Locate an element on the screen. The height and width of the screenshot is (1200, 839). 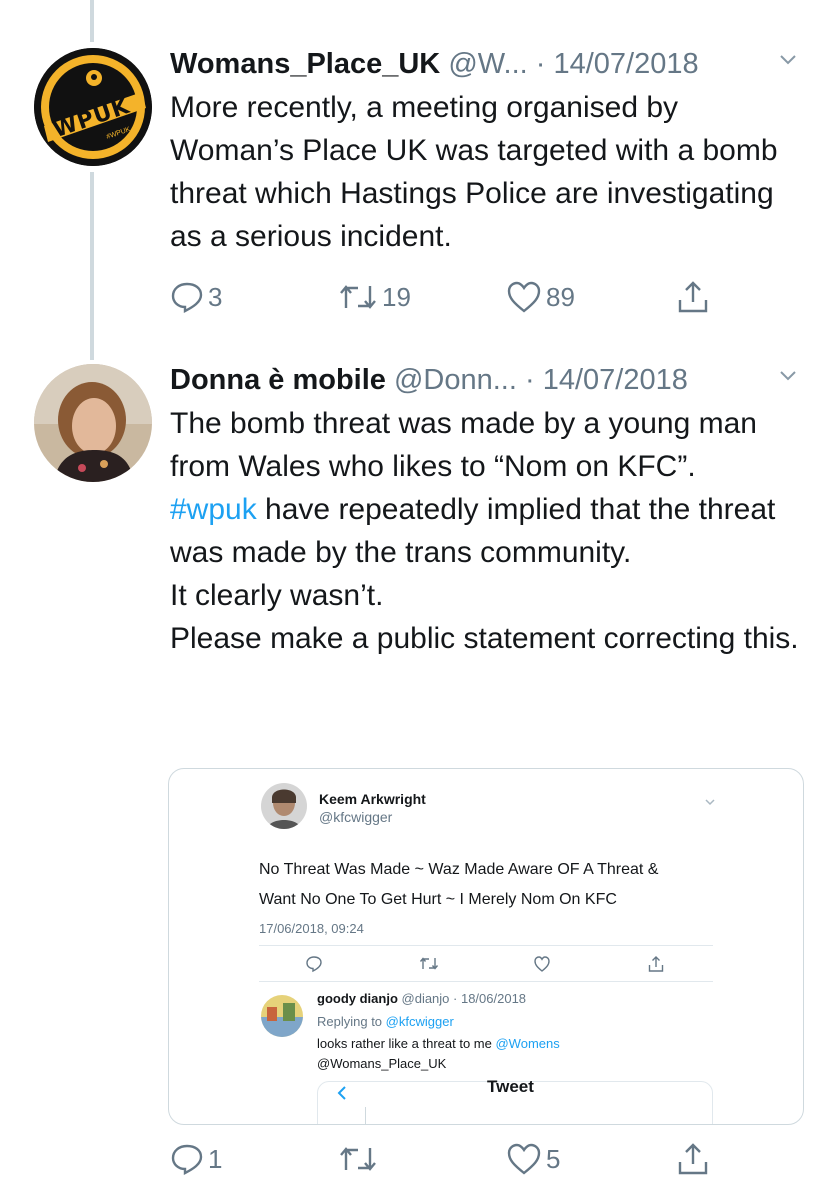
mention-womens: @Womens is located at coordinates (527, 1043).